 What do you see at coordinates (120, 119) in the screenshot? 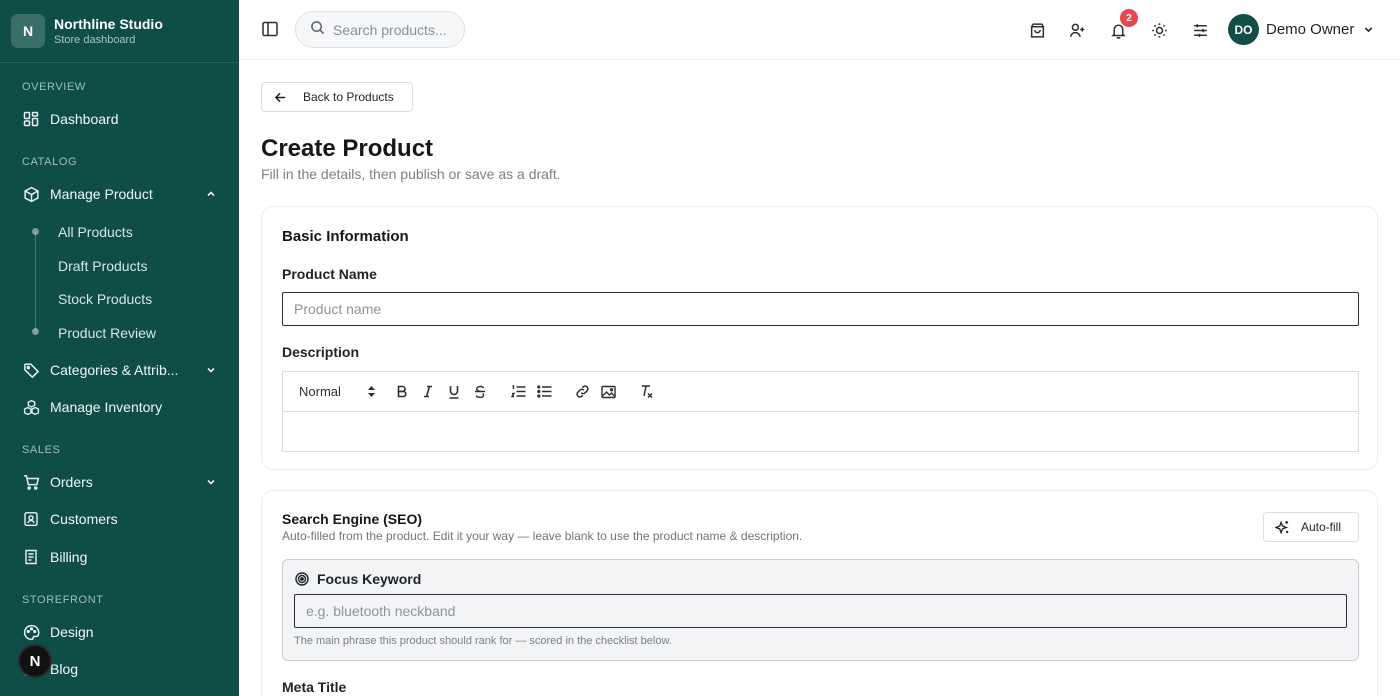
I see `sidebar-item-dashboard: Dashboard` at bounding box center [120, 119].